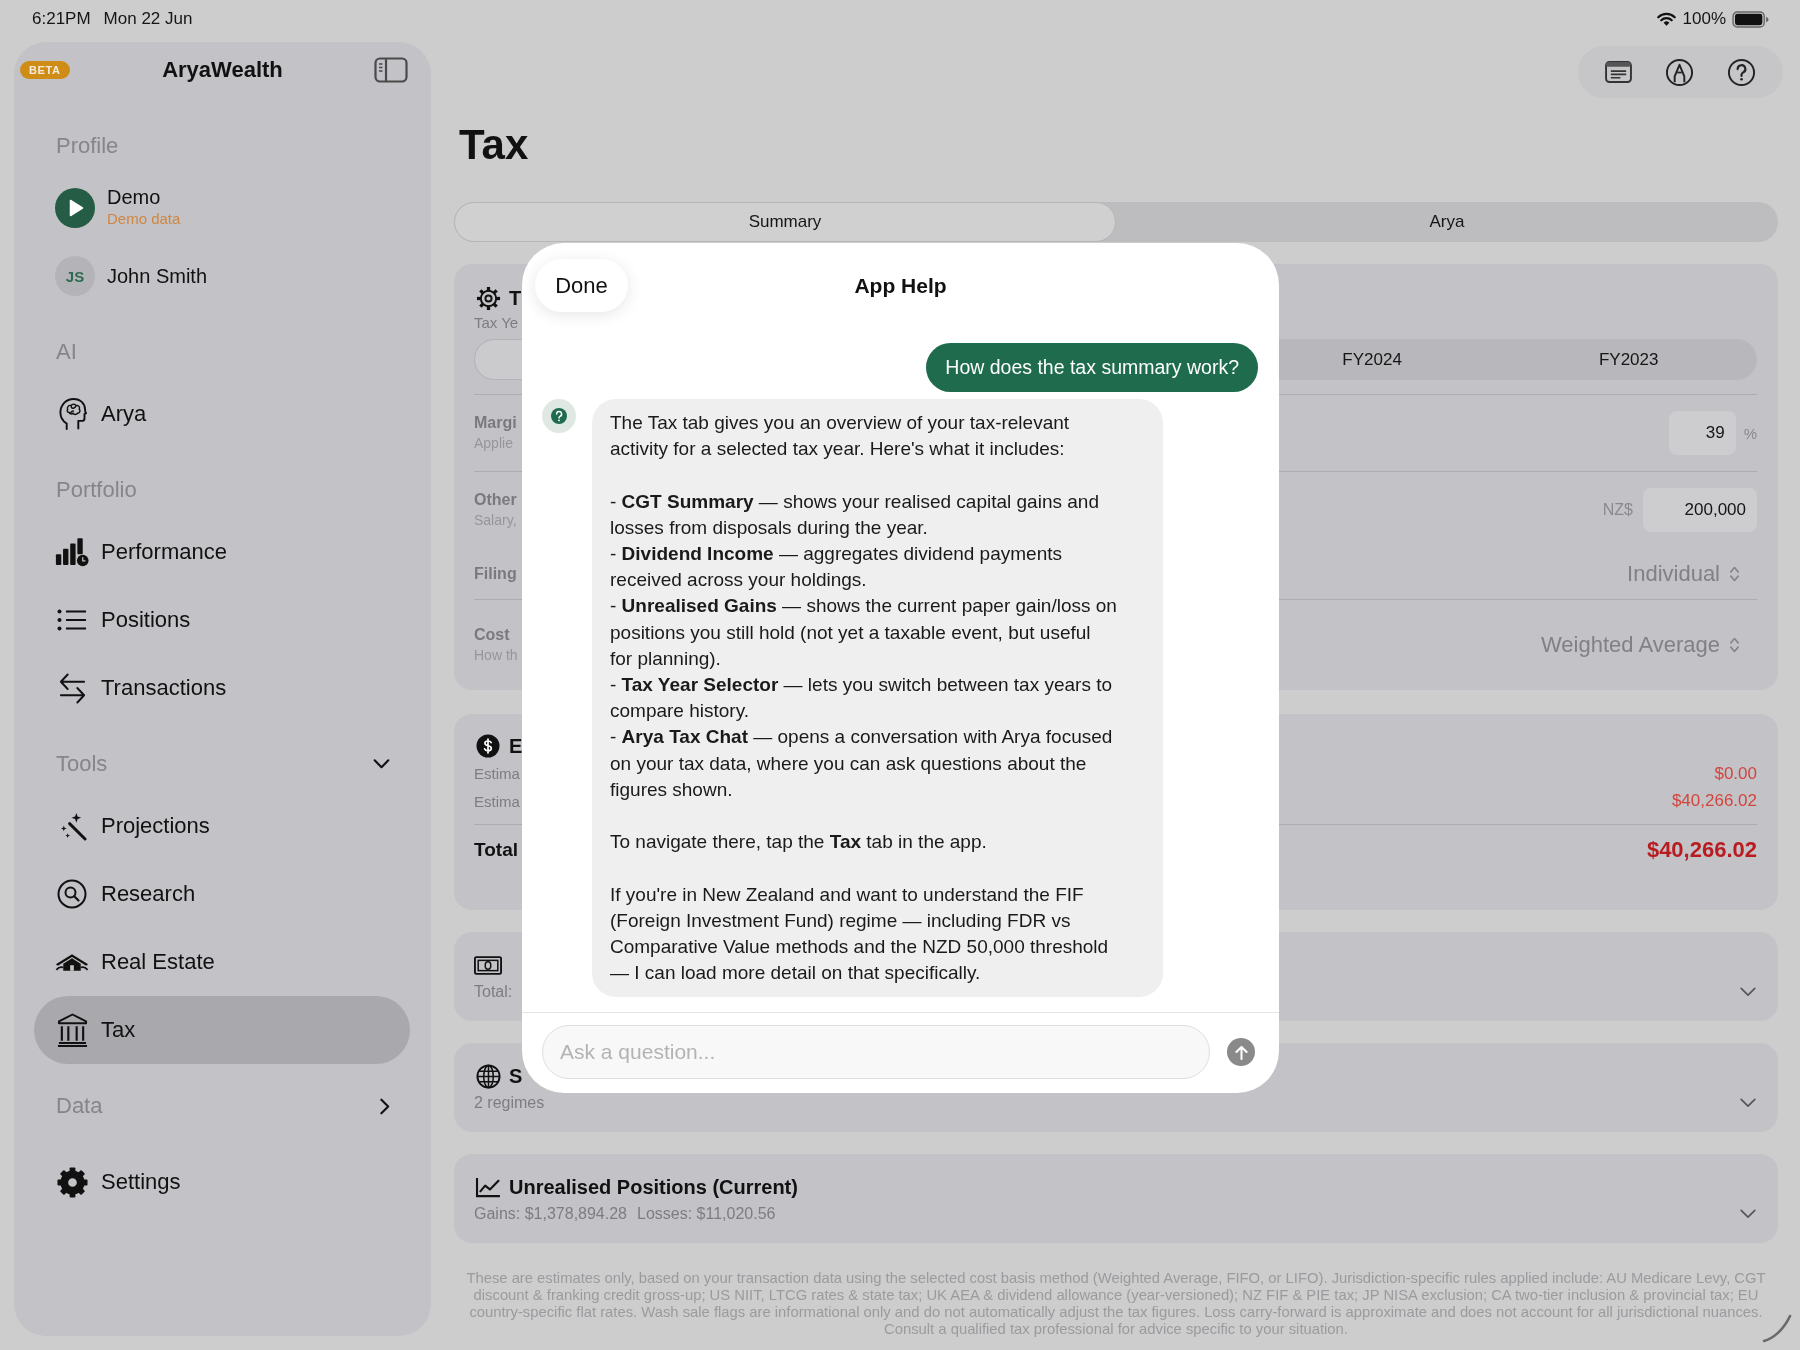 The height and width of the screenshot is (1350, 1800). What do you see at coordinates (860, 934) in the screenshot?
I see `message-text: If you're in New Zealand and want to understand the FIF (Foreign Investment Fund) regime — including FDR vs Comparative Value methods and the NZD 50,000 threshold — I can load more detail on that specifically.` at bounding box center [860, 934].